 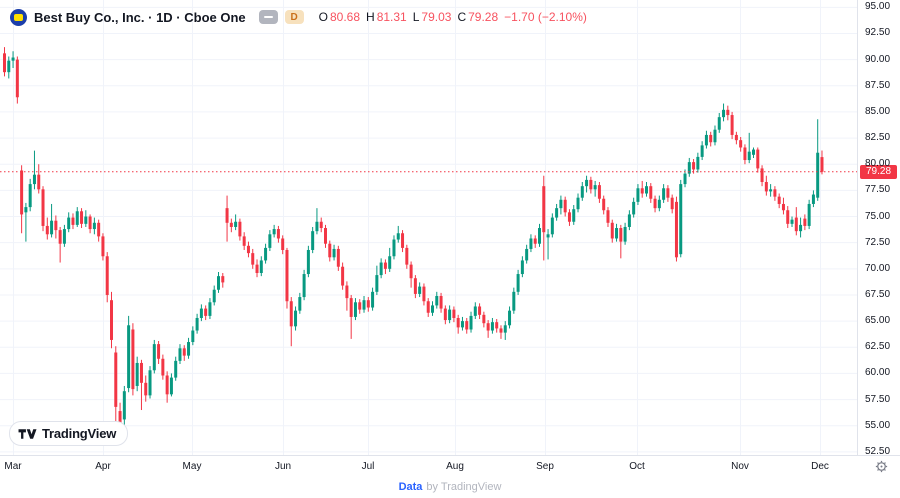 What do you see at coordinates (878, 164) in the screenshot?
I see `price-tick-label: 80.00` at bounding box center [878, 164].